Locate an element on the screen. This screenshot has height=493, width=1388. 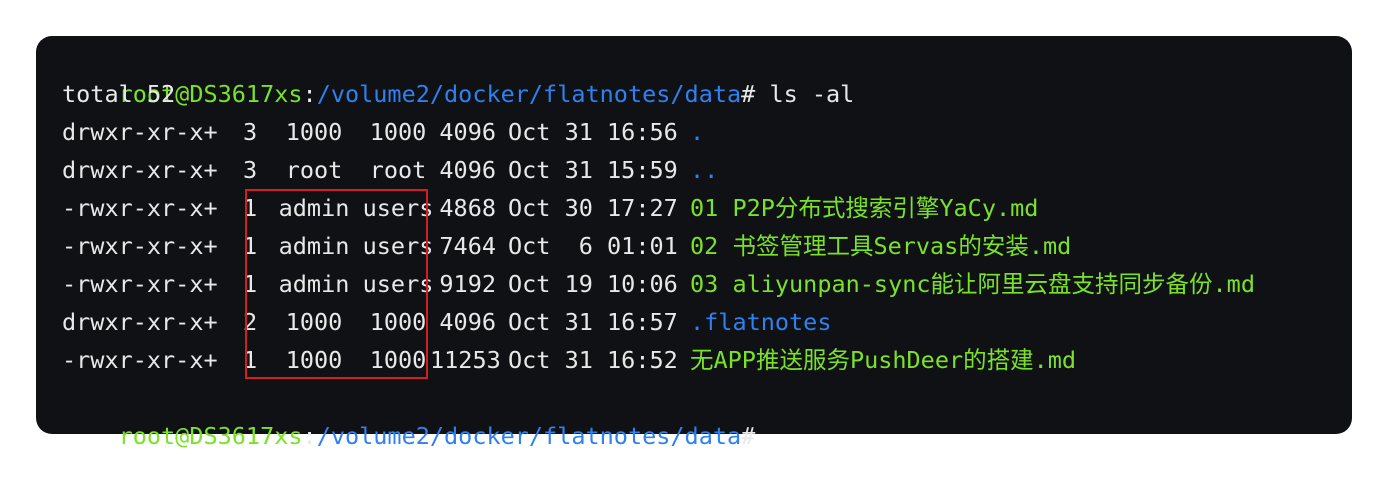
row-size: 9192 is located at coordinates (467, 284).